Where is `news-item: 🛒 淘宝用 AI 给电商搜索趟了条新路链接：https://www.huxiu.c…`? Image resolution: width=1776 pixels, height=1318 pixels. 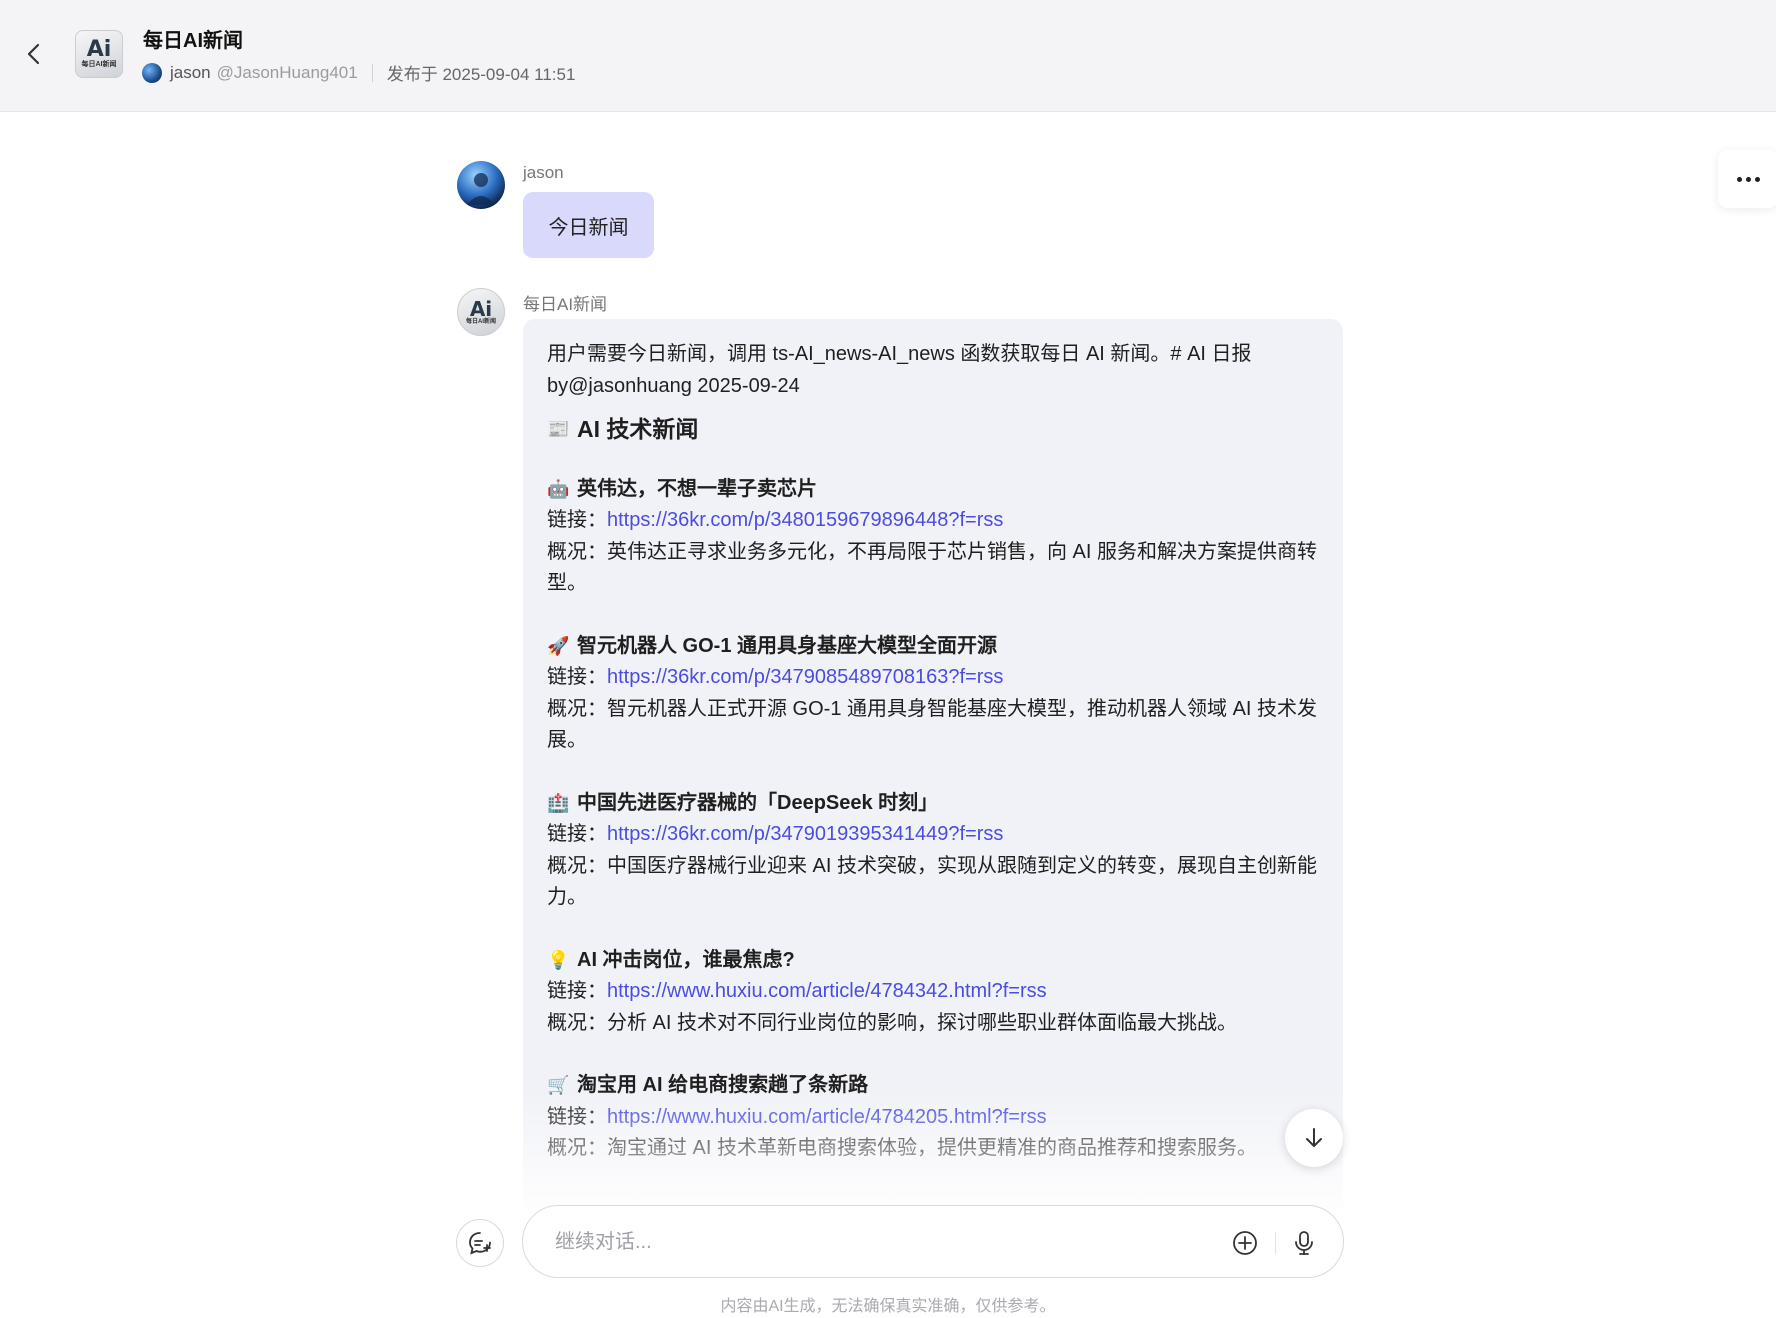 news-item: 🛒 淘宝用 AI 给电商搜索趟了条新路链接：https://www.huxiu.c… is located at coordinates (933, 1117).